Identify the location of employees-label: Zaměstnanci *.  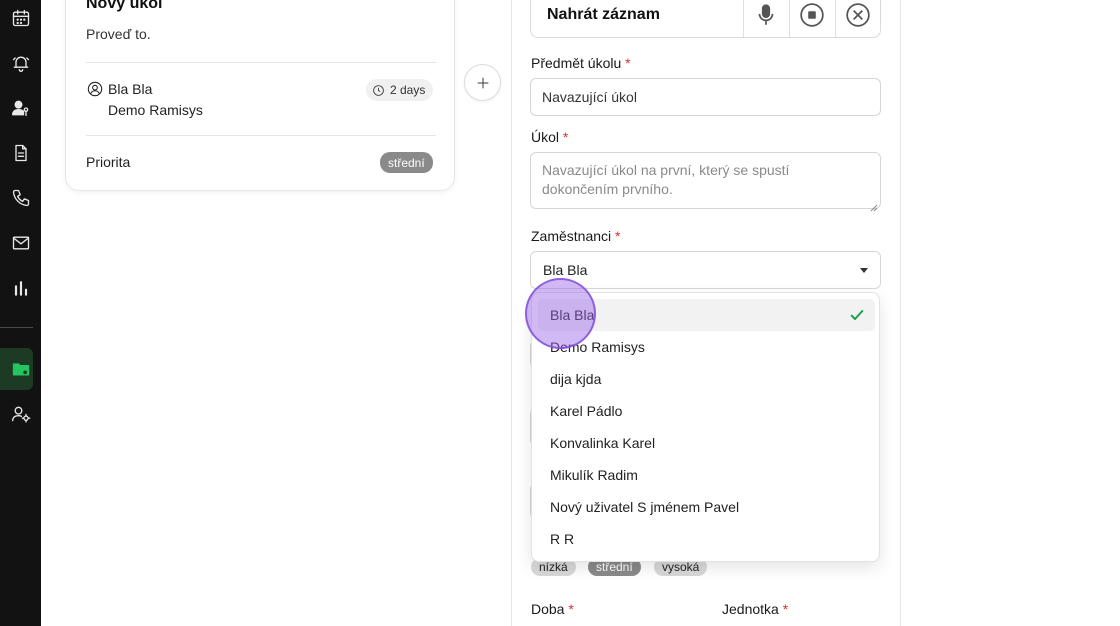
(576, 236).